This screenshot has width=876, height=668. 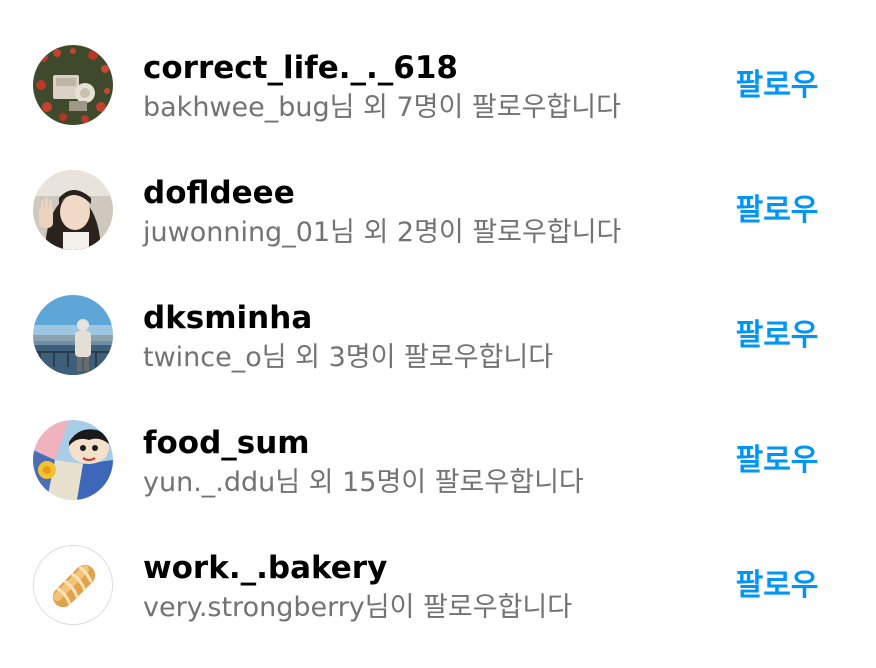 I want to click on garden-photo-avatar, so click(x=73, y=85).